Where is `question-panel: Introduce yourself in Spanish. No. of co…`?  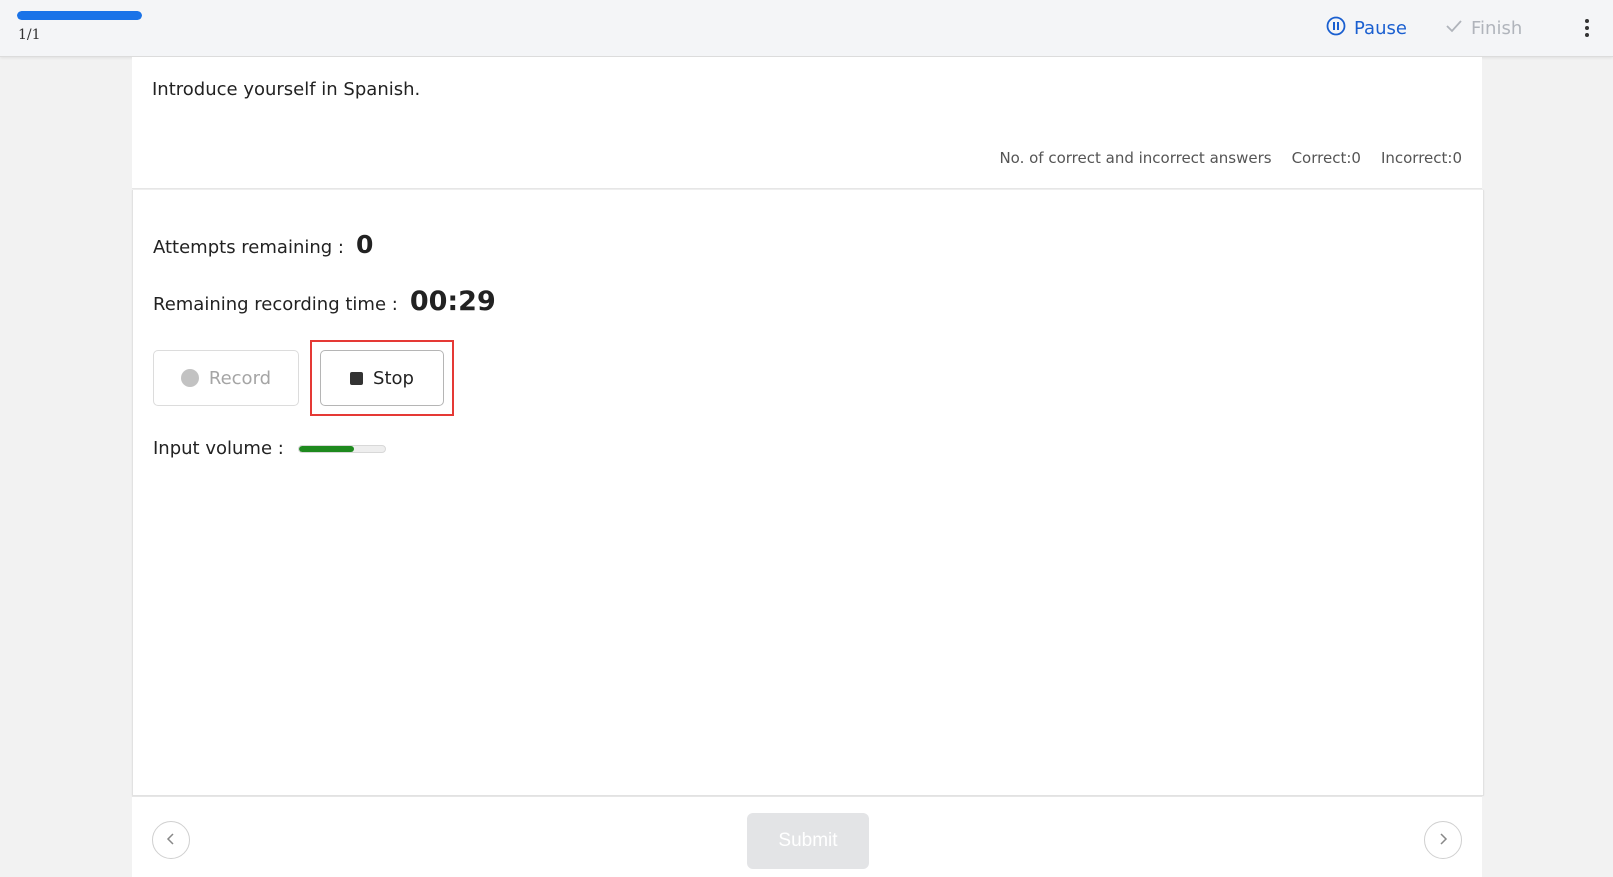
question-panel: Introduce yourself in Spanish. No. of co… is located at coordinates (807, 123).